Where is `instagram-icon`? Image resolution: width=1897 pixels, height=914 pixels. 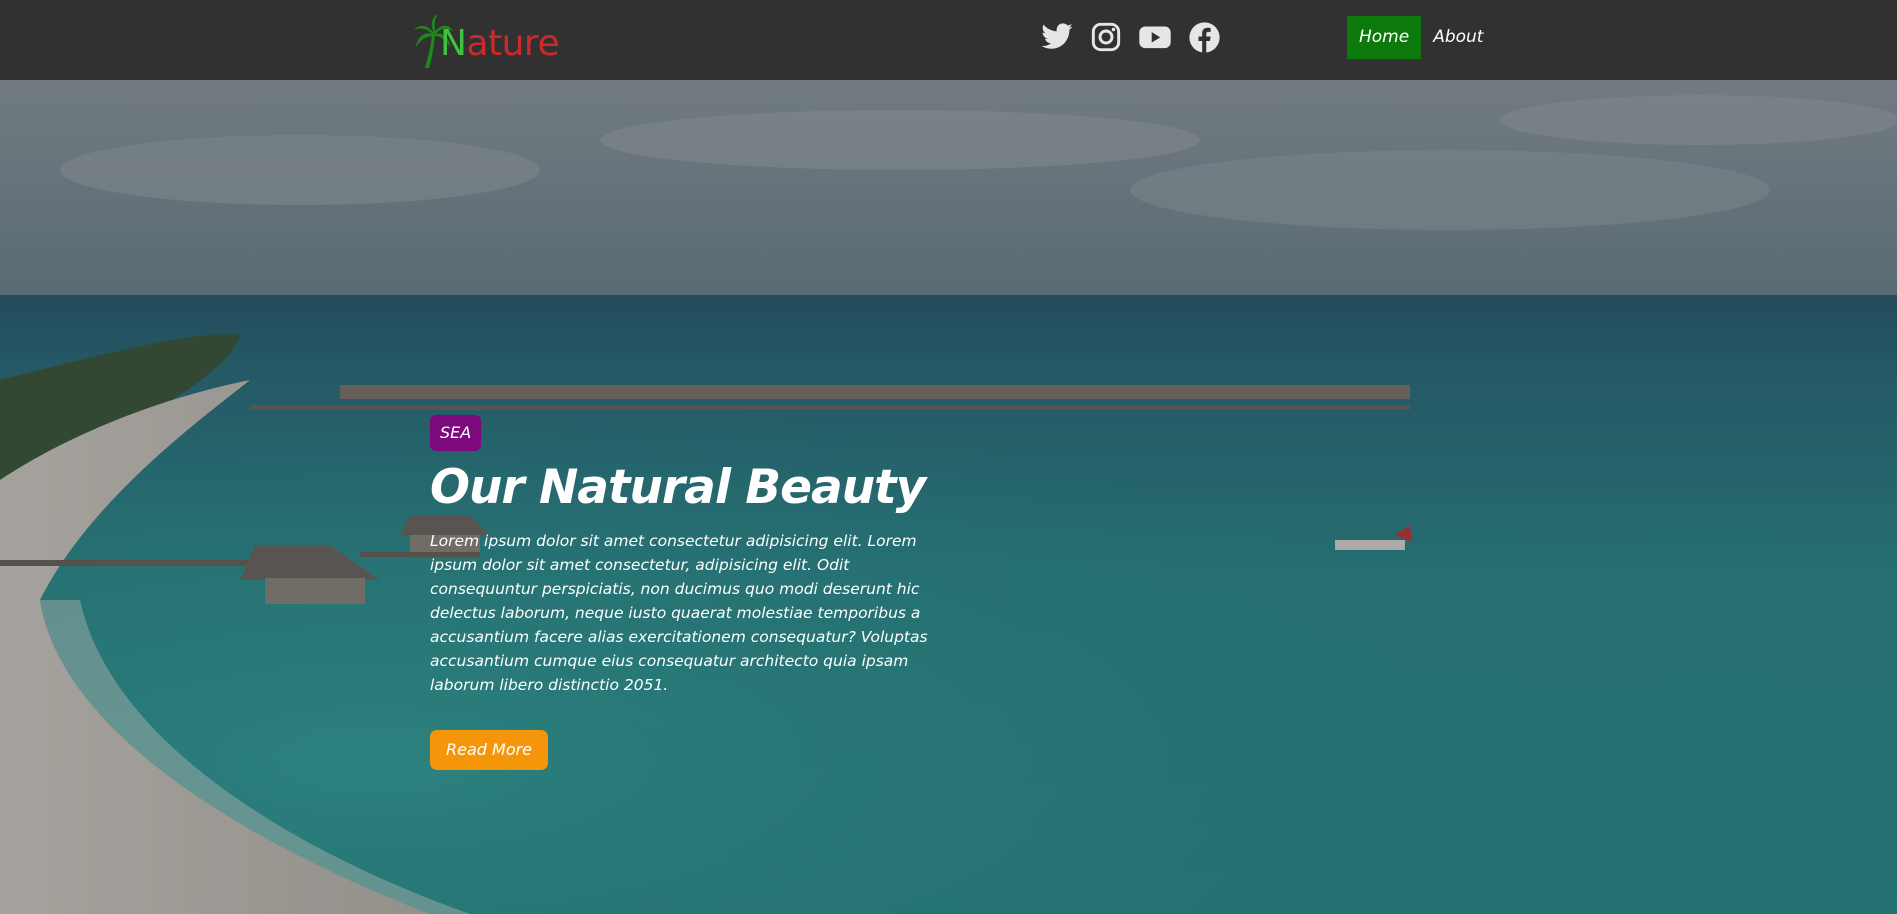 instagram-icon is located at coordinates (1106, 37).